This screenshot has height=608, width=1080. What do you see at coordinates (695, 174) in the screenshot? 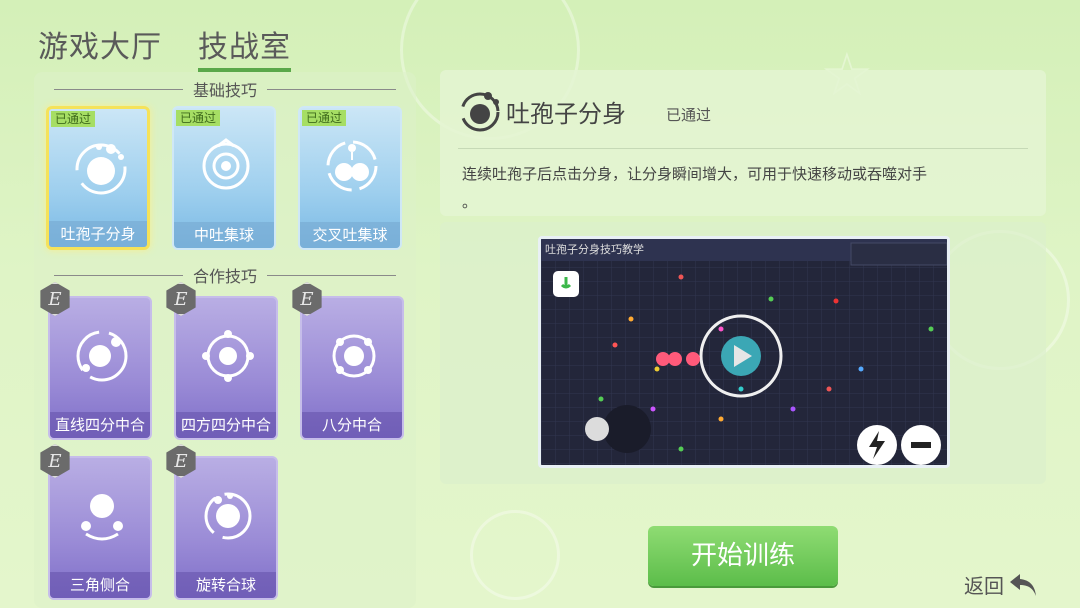
I see `description-text: 连续吐孢子后点击分身，让分身瞬间增大，可用于快速移动或吞噬对手` at bounding box center [695, 174].